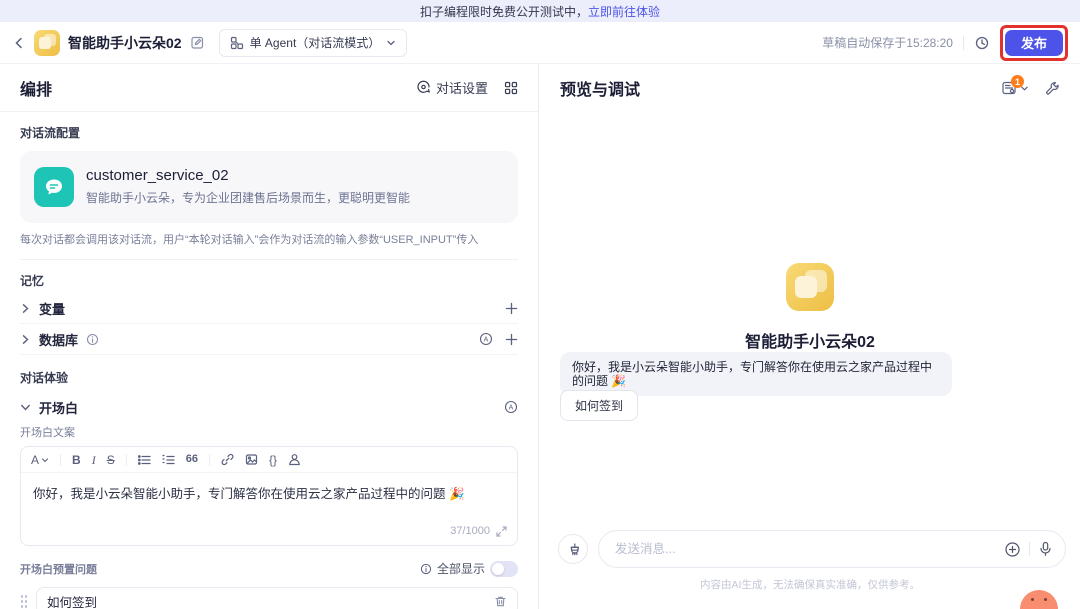 The height and width of the screenshot is (609, 1080). What do you see at coordinates (269, 308) in the screenshot?
I see `variables-row: 变量` at bounding box center [269, 308].